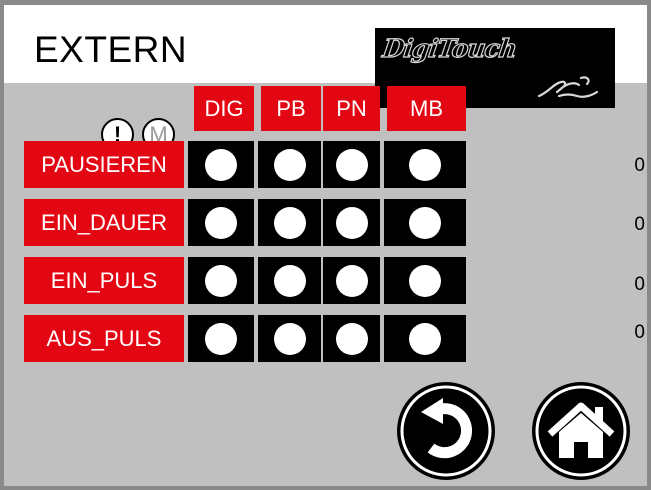 The height and width of the screenshot is (490, 651). What do you see at coordinates (449, 48) in the screenshot?
I see `logo-wordmark: DigiTouch` at bounding box center [449, 48].